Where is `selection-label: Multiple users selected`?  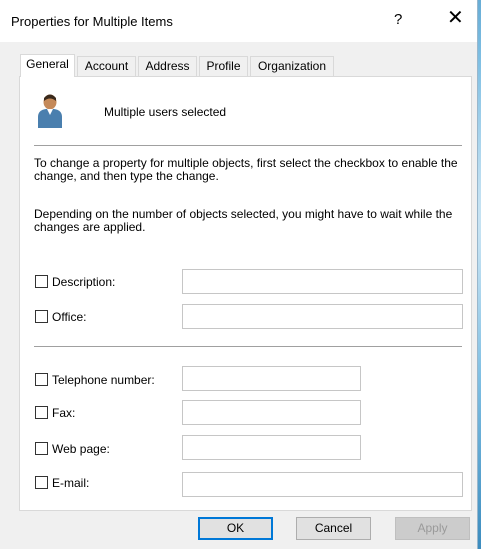
selection-label: Multiple users selected is located at coordinates (165, 112).